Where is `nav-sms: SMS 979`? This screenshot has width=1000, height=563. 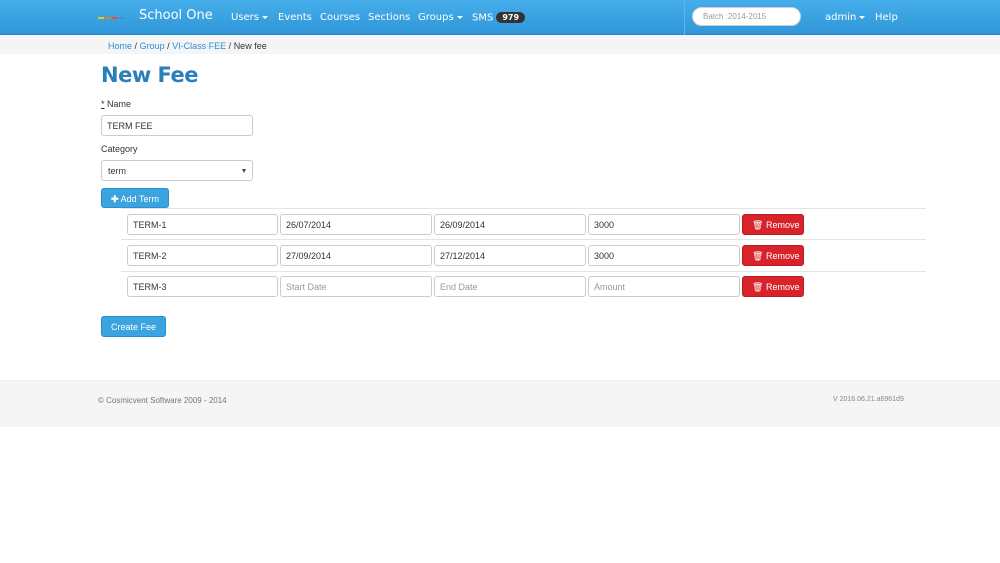 nav-sms: SMS 979 is located at coordinates (499, 18).